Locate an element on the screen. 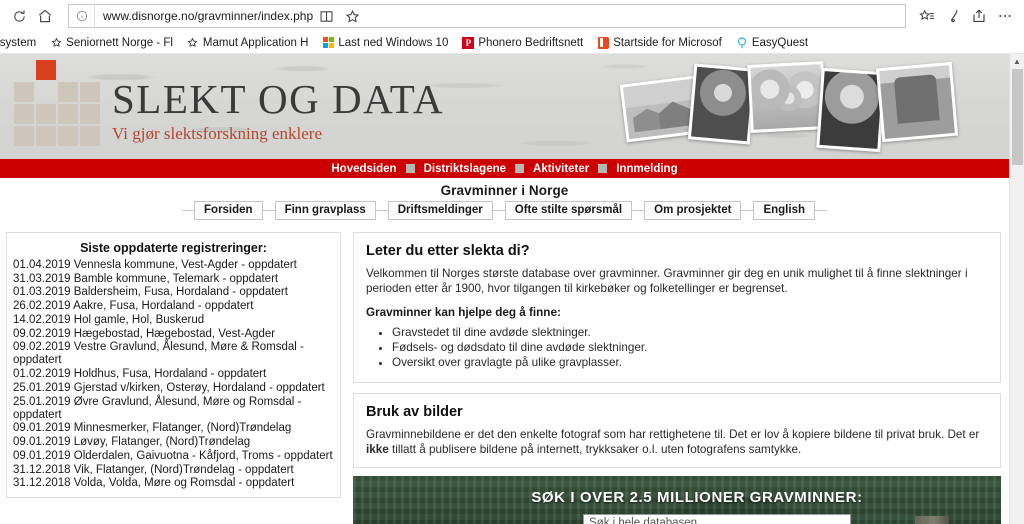 The height and width of the screenshot is (524, 1024). bookmark-item: ssystem is located at coordinates (21, 43).